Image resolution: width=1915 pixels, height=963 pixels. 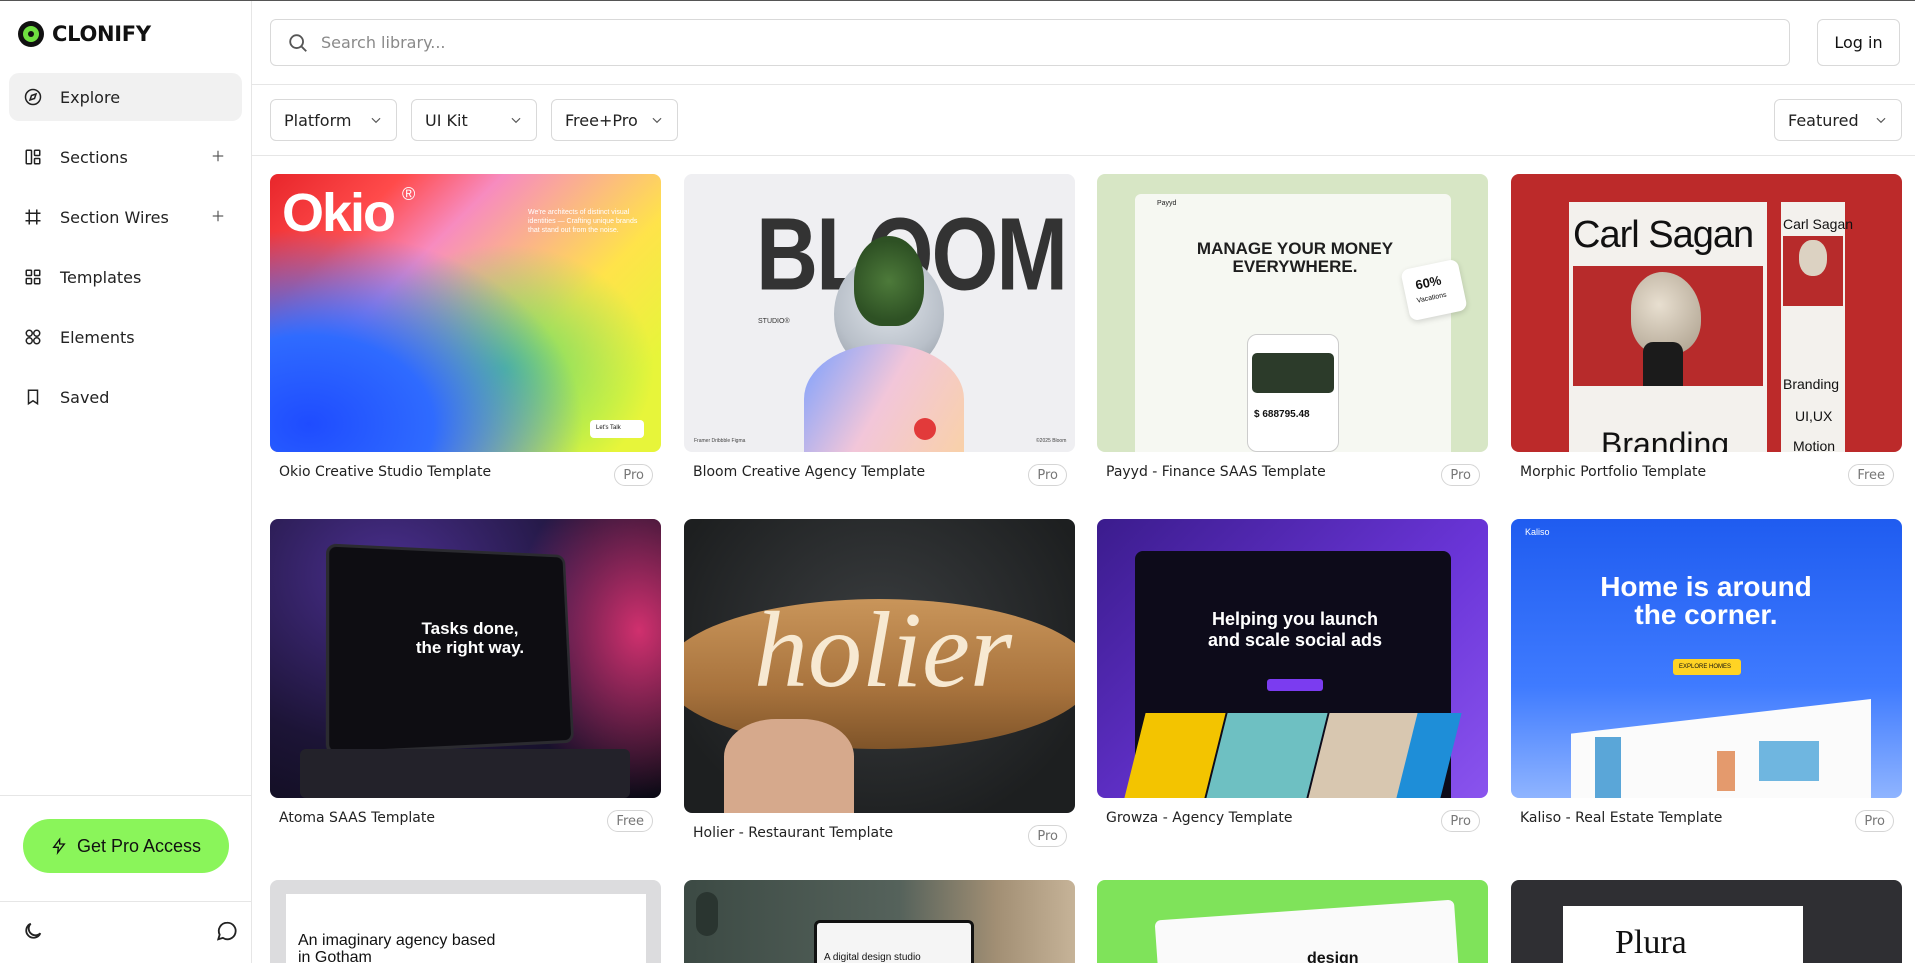 I want to click on sort-dropdown: Featured, so click(x=1838, y=120).